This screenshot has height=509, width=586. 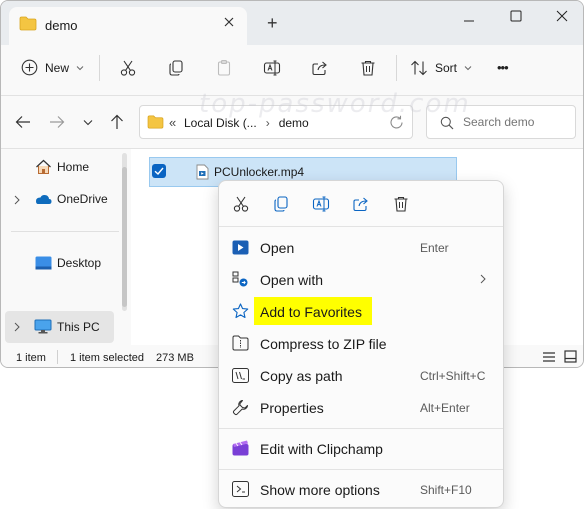 I want to click on back-arrow-icon, so click(x=22, y=122).